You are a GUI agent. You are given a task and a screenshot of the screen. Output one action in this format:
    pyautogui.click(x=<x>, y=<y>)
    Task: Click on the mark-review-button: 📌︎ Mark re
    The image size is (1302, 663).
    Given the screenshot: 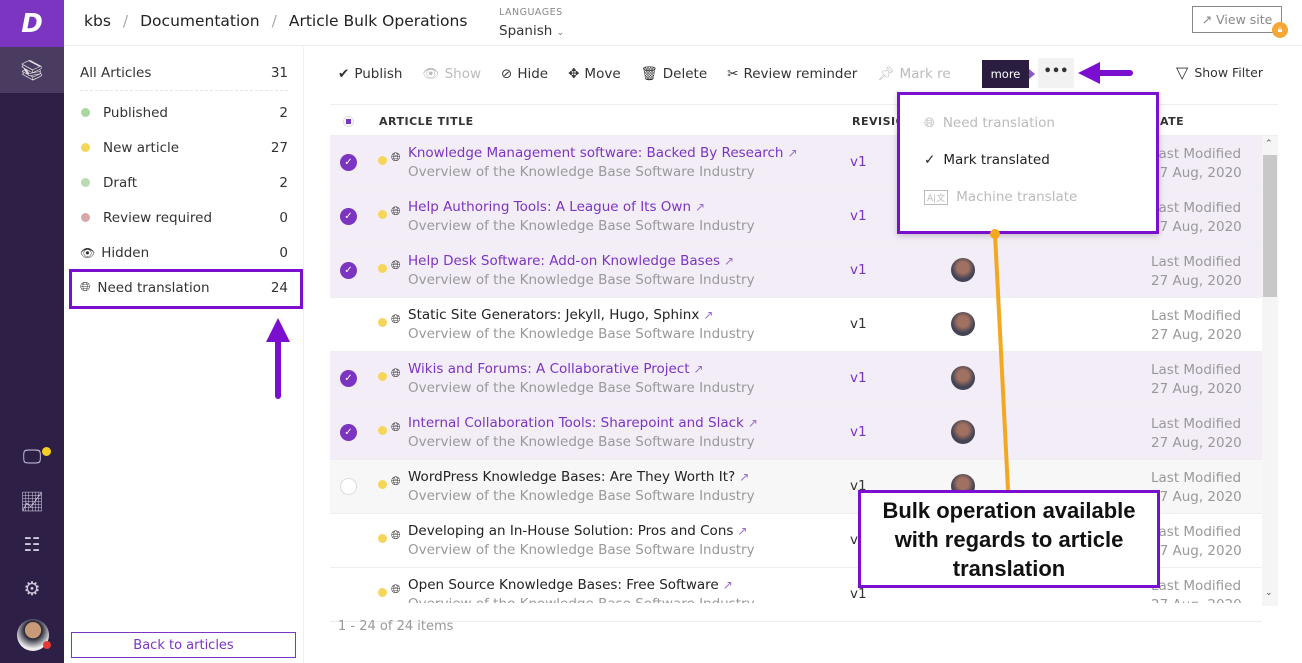 What is the action you would take?
    pyautogui.click(x=913, y=74)
    